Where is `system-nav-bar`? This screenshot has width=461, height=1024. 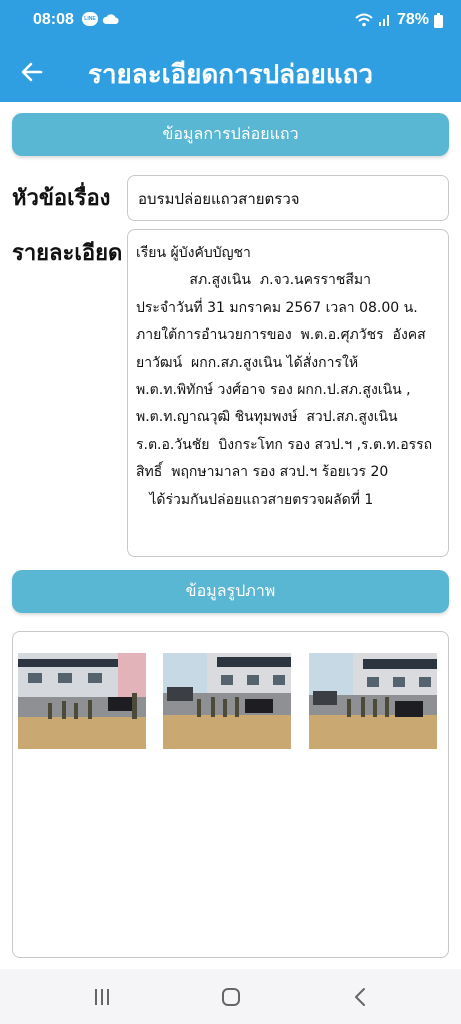 system-nav-bar is located at coordinates (230, 996).